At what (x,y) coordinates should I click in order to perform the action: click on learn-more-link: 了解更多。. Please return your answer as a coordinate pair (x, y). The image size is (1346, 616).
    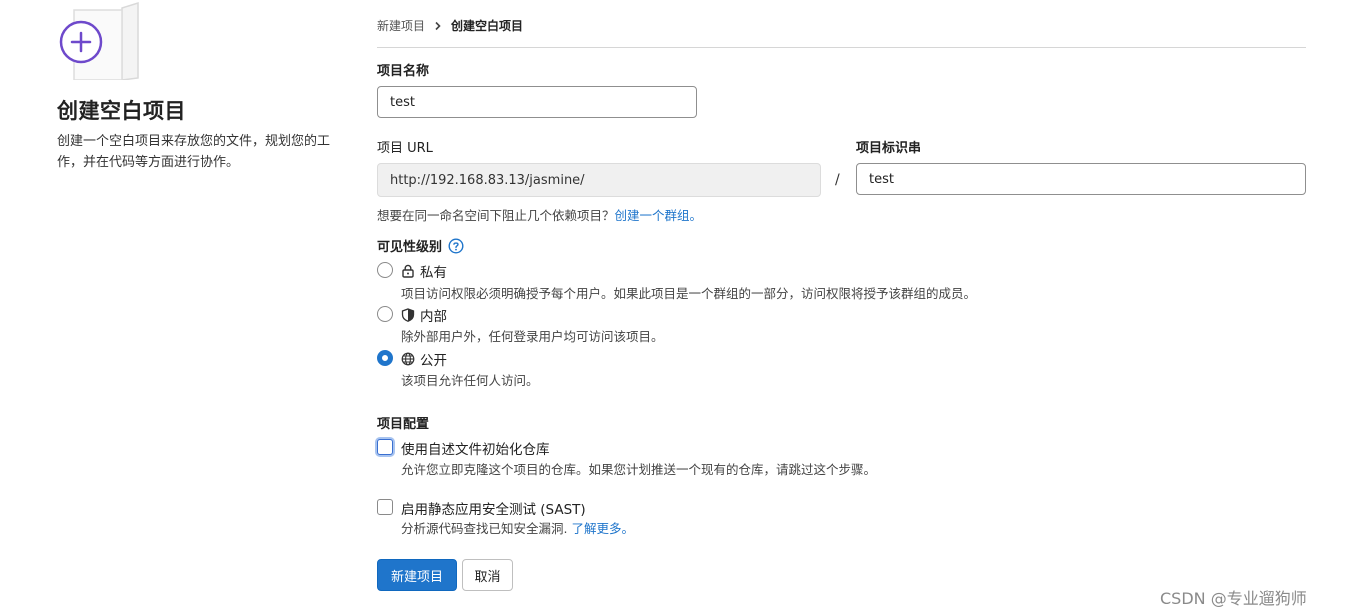
    Looking at the image, I should click on (602, 528).